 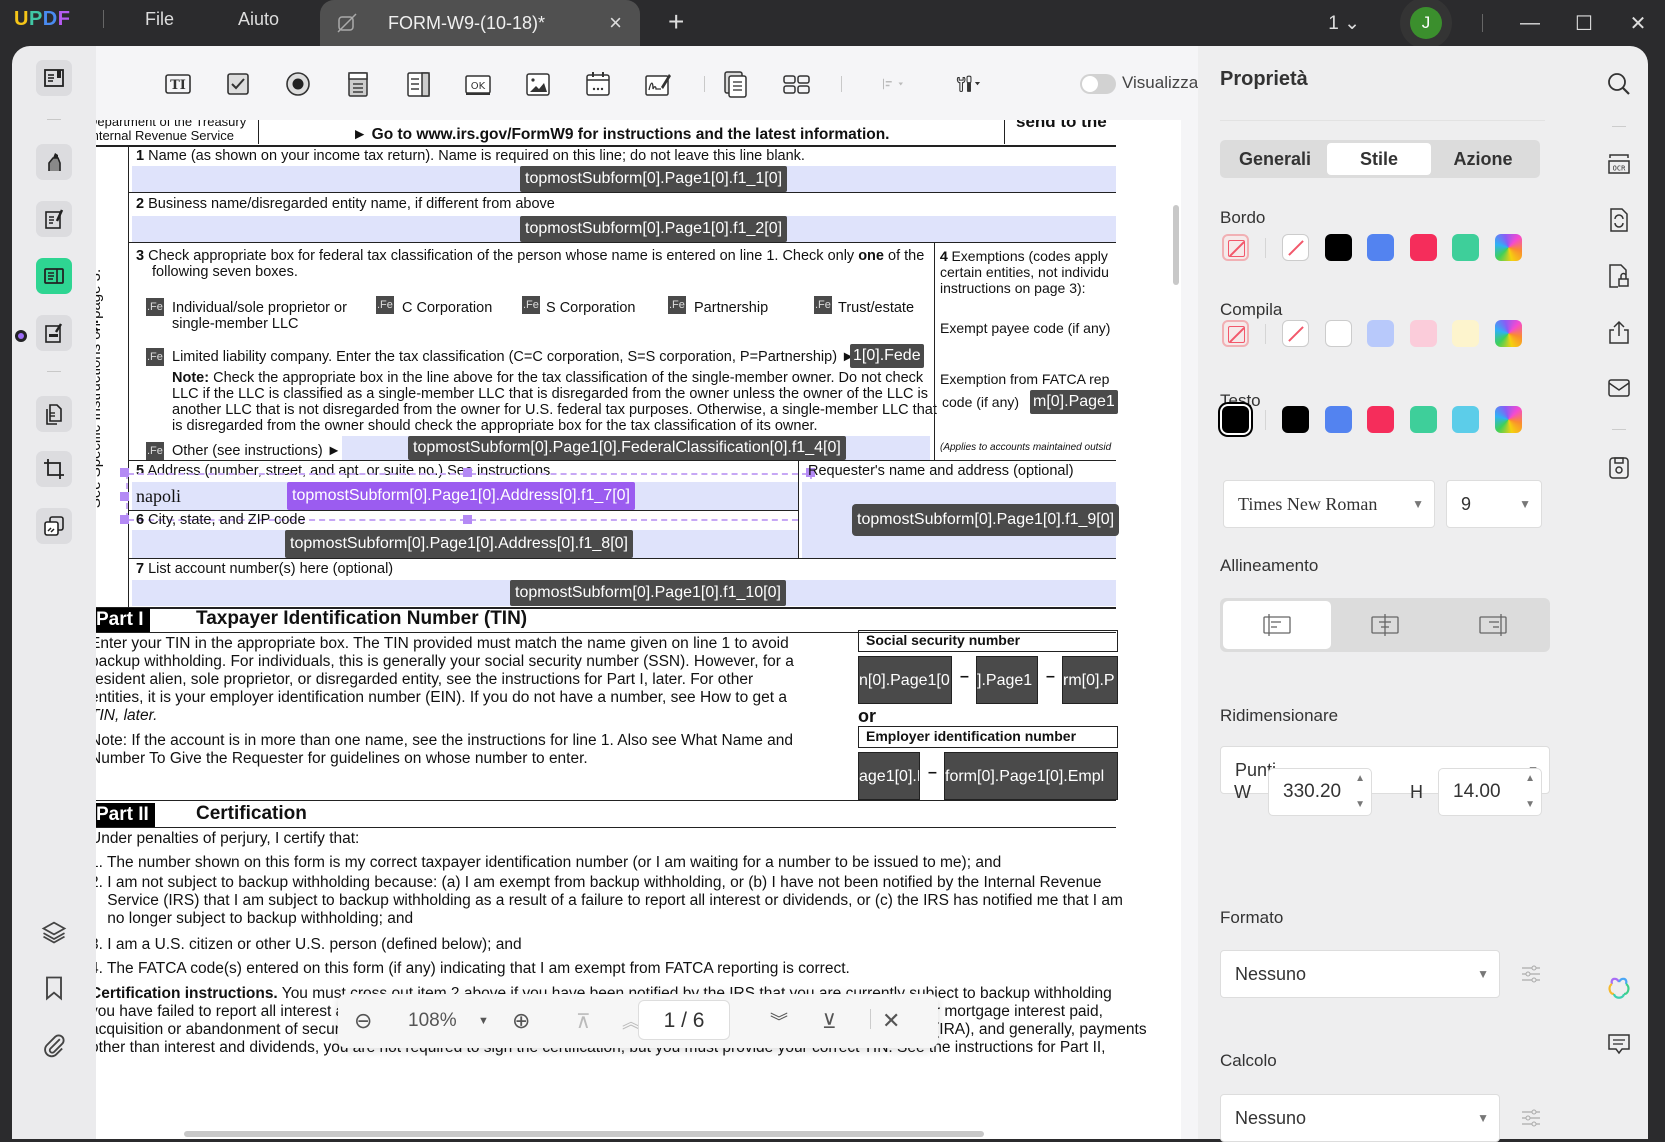 What do you see at coordinates (1531, 974) in the screenshot?
I see `format-settings-icon` at bounding box center [1531, 974].